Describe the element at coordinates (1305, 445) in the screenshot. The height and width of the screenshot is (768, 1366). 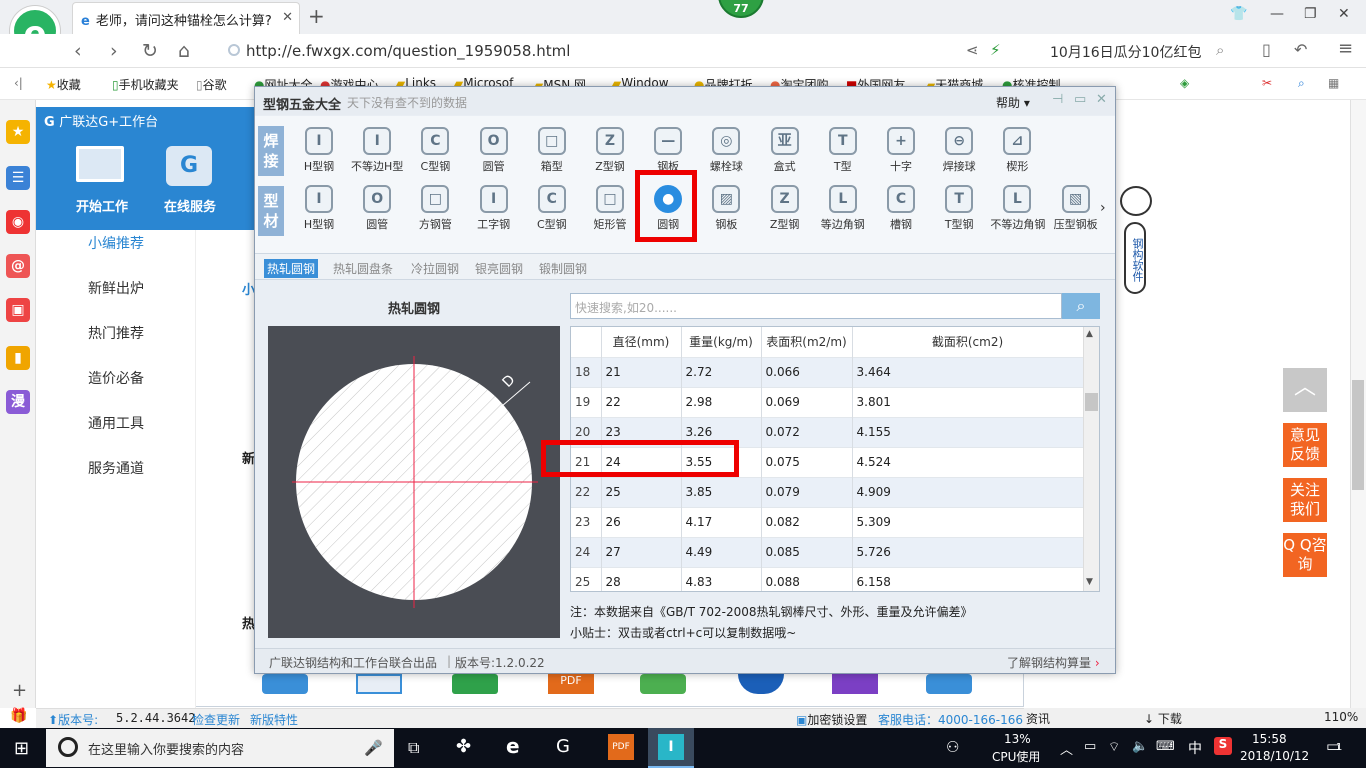
I see `feedback-button: 意见反馈` at that location.